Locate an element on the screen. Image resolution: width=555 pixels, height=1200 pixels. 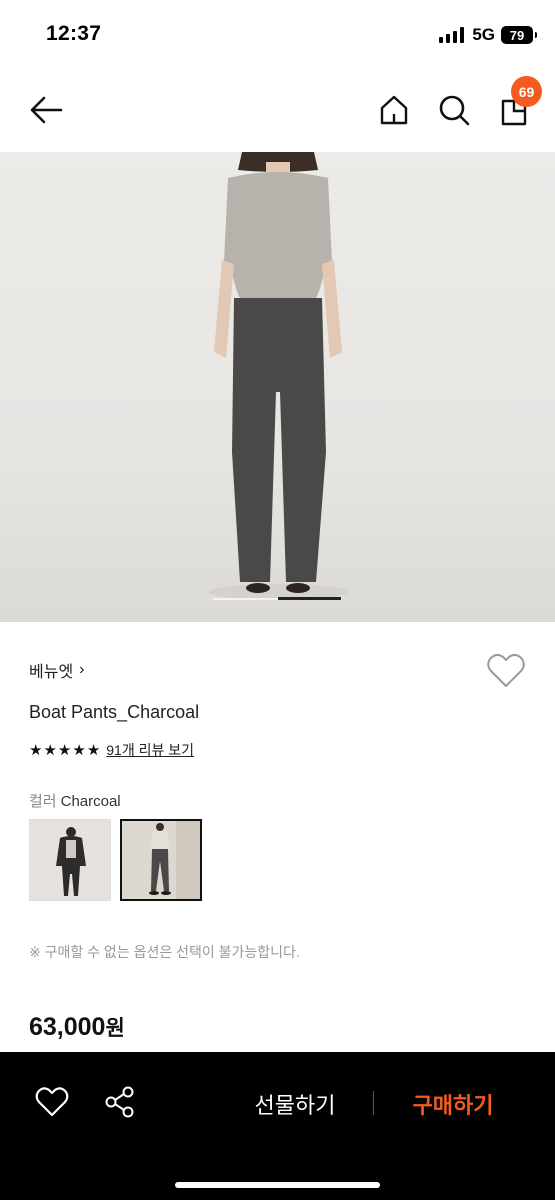
battery-icon: 79 is located at coordinates (519, 35).